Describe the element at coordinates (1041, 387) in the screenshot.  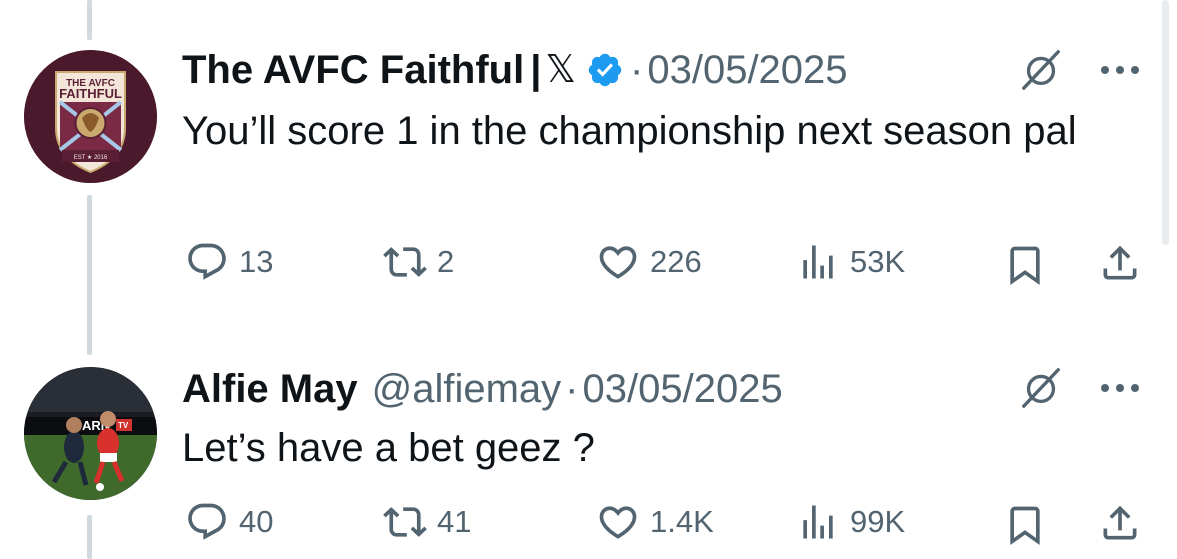
I see `grok-icon` at that location.